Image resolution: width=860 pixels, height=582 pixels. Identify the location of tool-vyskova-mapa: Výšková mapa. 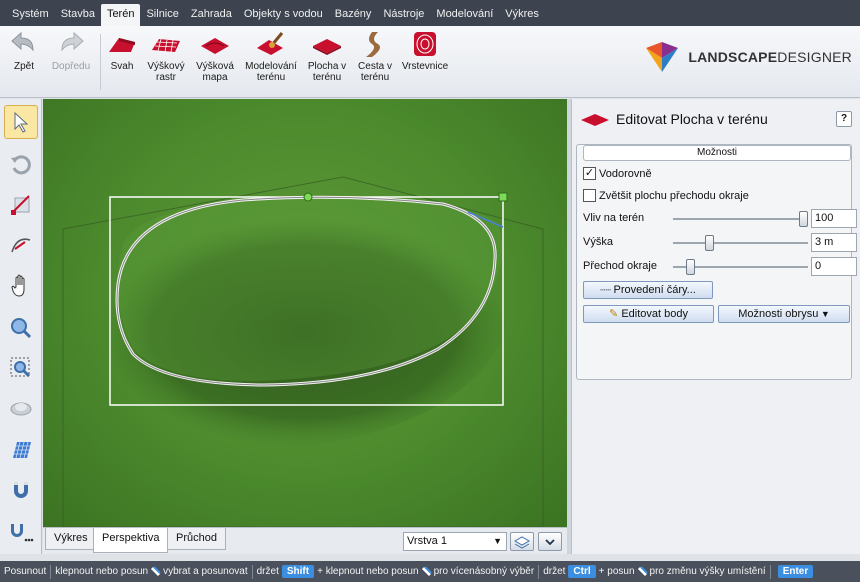
(215, 56).